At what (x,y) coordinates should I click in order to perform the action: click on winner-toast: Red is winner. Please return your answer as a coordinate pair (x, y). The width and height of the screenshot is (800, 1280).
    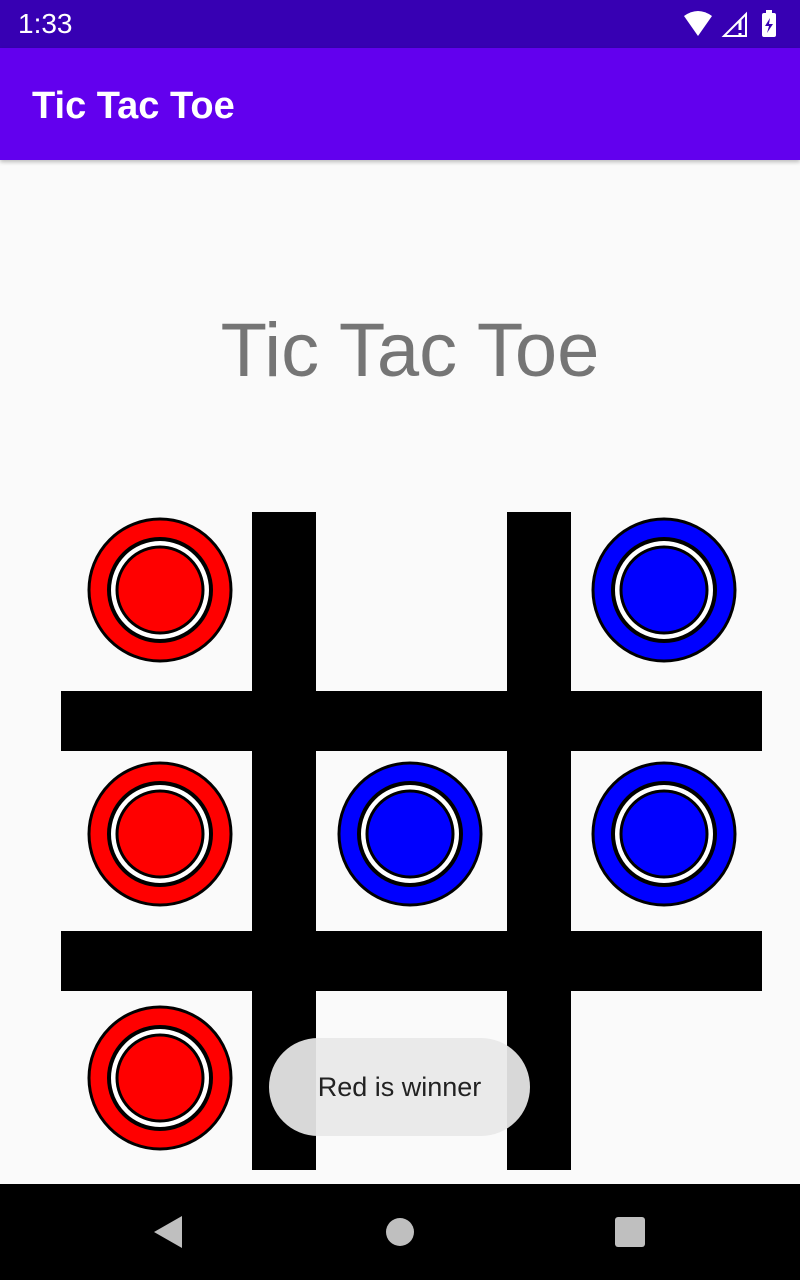
    Looking at the image, I should click on (399, 1087).